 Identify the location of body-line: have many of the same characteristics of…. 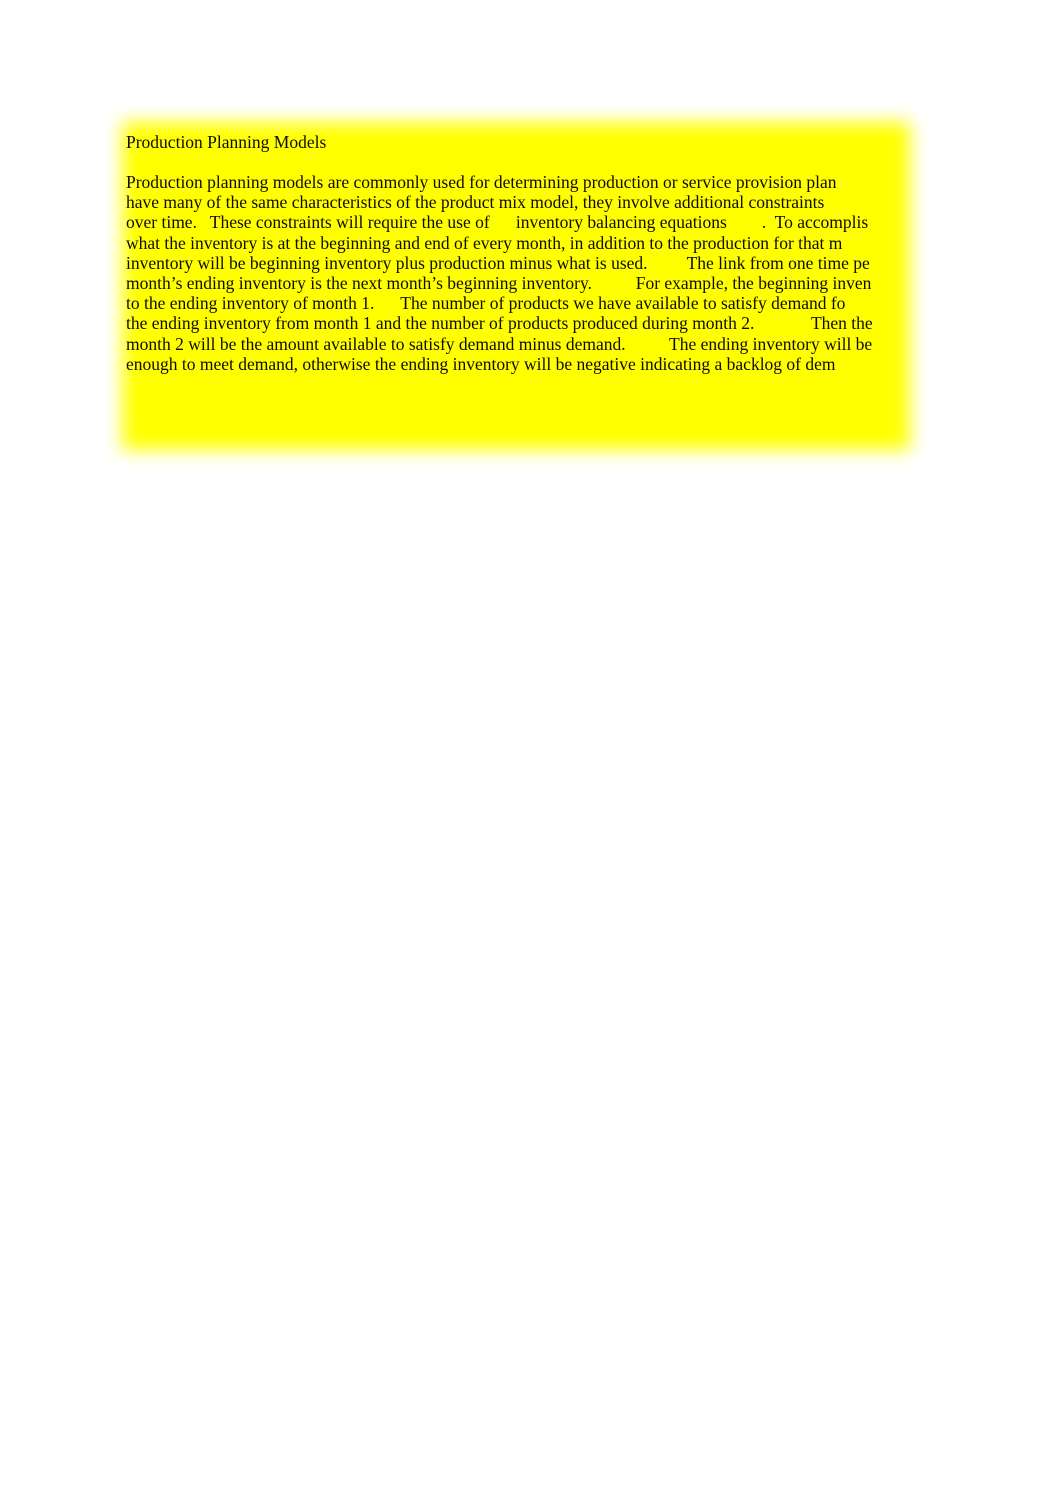
(475, 202).